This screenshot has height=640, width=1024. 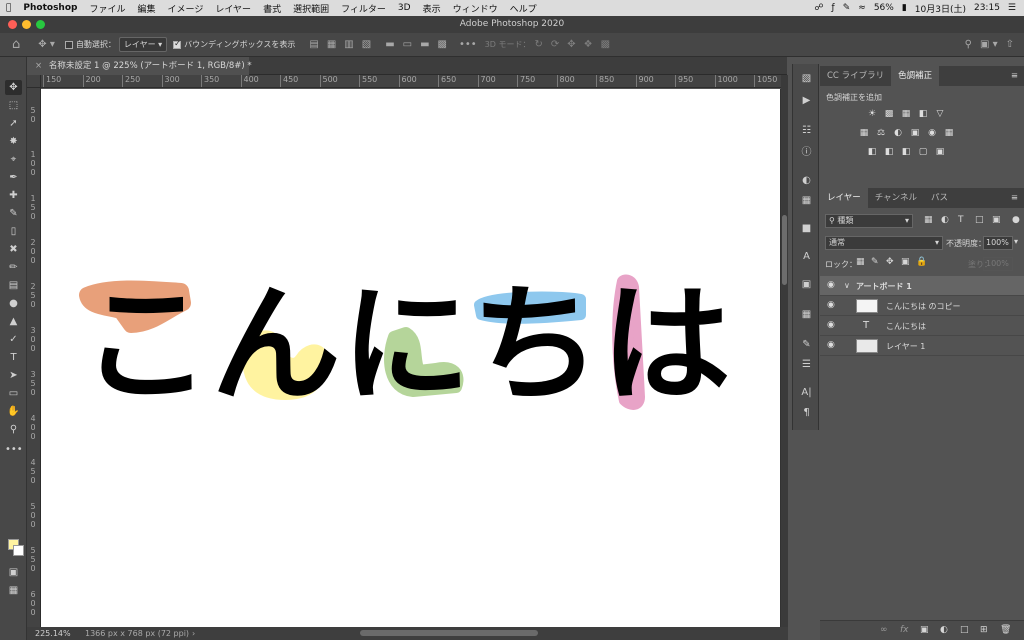 What do you see at coordinates (806, 315) in the screenshot?
I see `navigator-icon: ▦` at bounding box center [806, 315].